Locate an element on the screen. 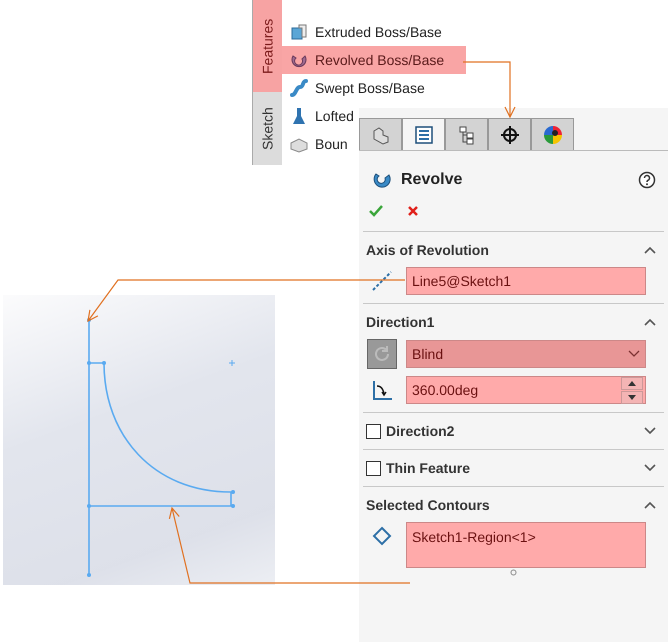 The height and width of the screenshot is (642, 670). triangle-down-icon is located at coordinates (632, 397).